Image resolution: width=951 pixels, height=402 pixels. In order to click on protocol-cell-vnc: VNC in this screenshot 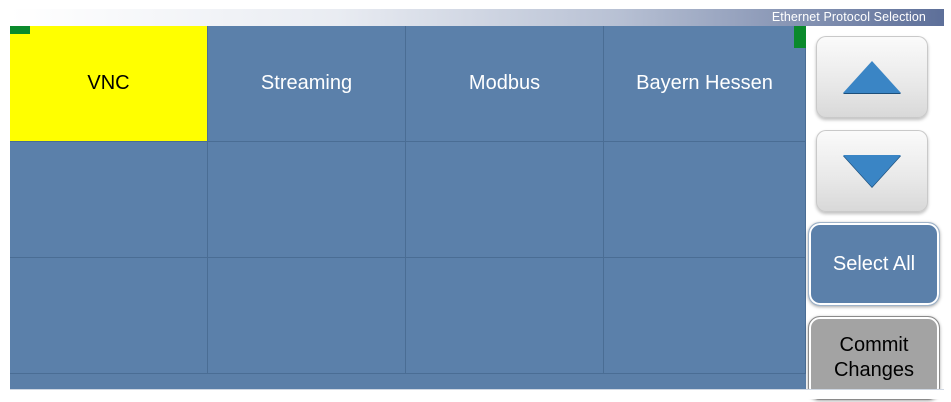, I will do `click(109, 84)`.